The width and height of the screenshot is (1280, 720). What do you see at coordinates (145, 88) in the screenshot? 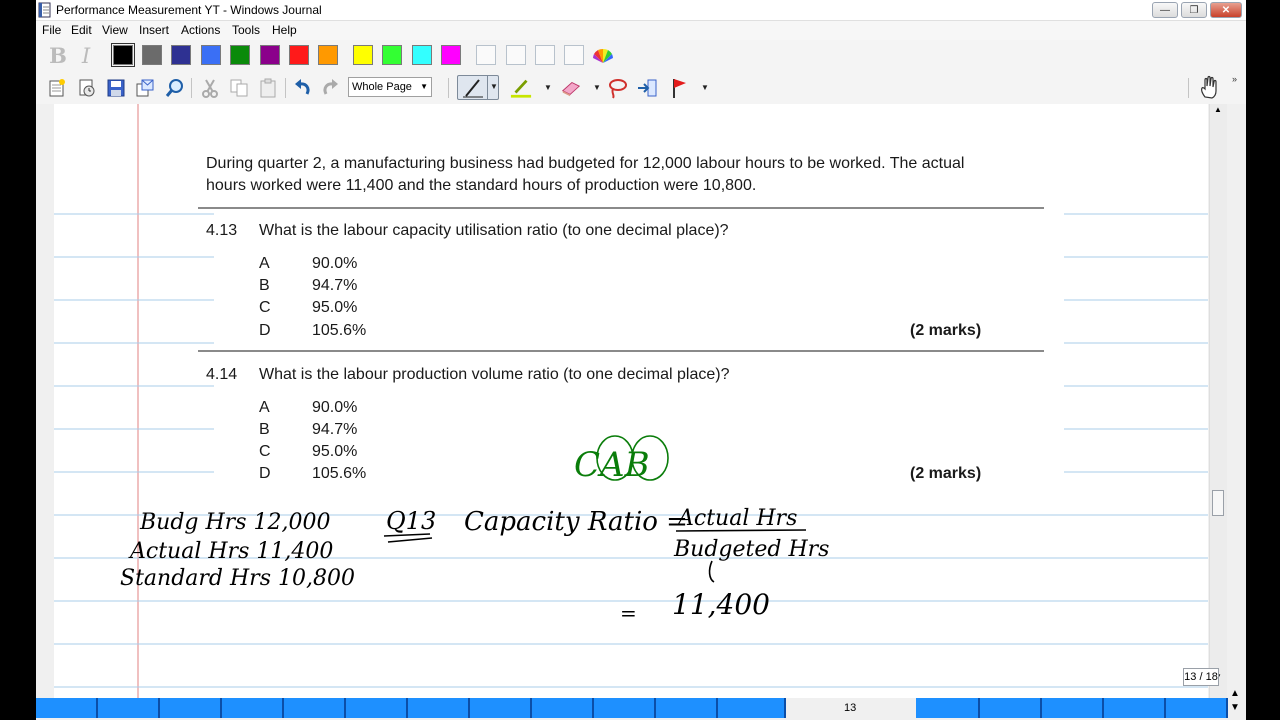
I see `send-to-mail-button` at bounding box center [145, 88].